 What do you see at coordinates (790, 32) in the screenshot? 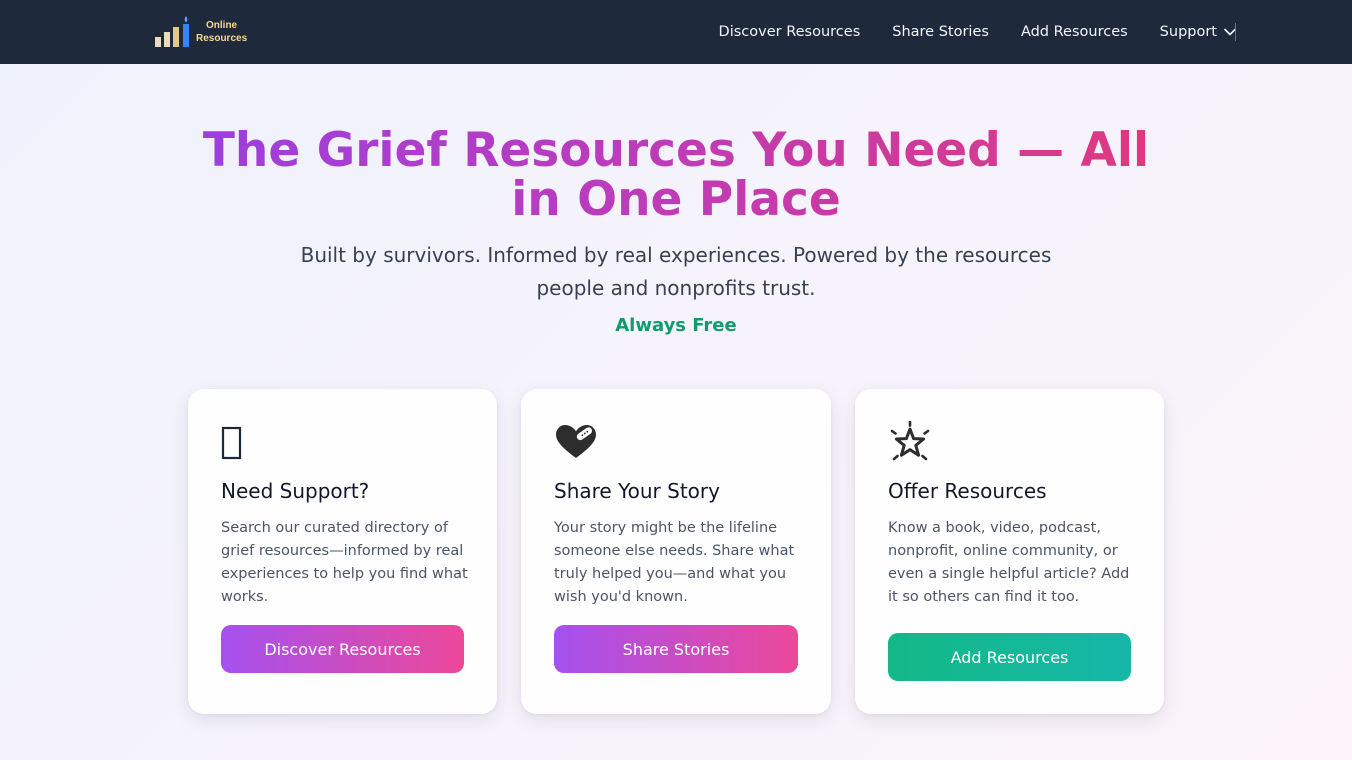
I see `nav-discover-resources: Discover Resources` at bounding box center [790, 32].